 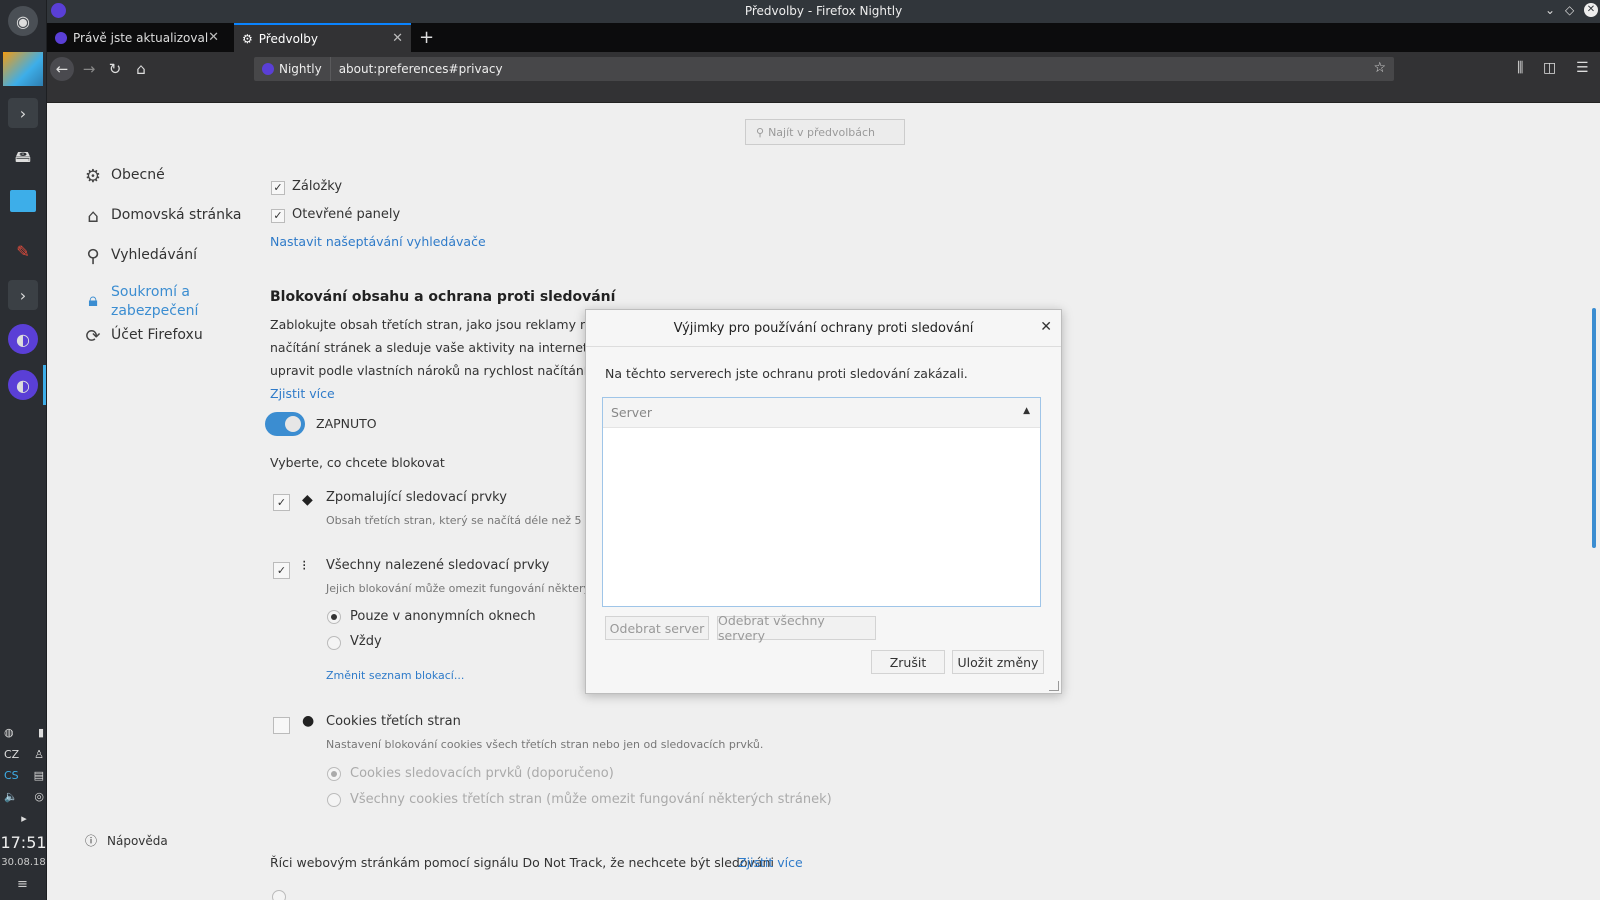 I want to click on remove-server-button: Odebrat server, so click(x=657, y=628).